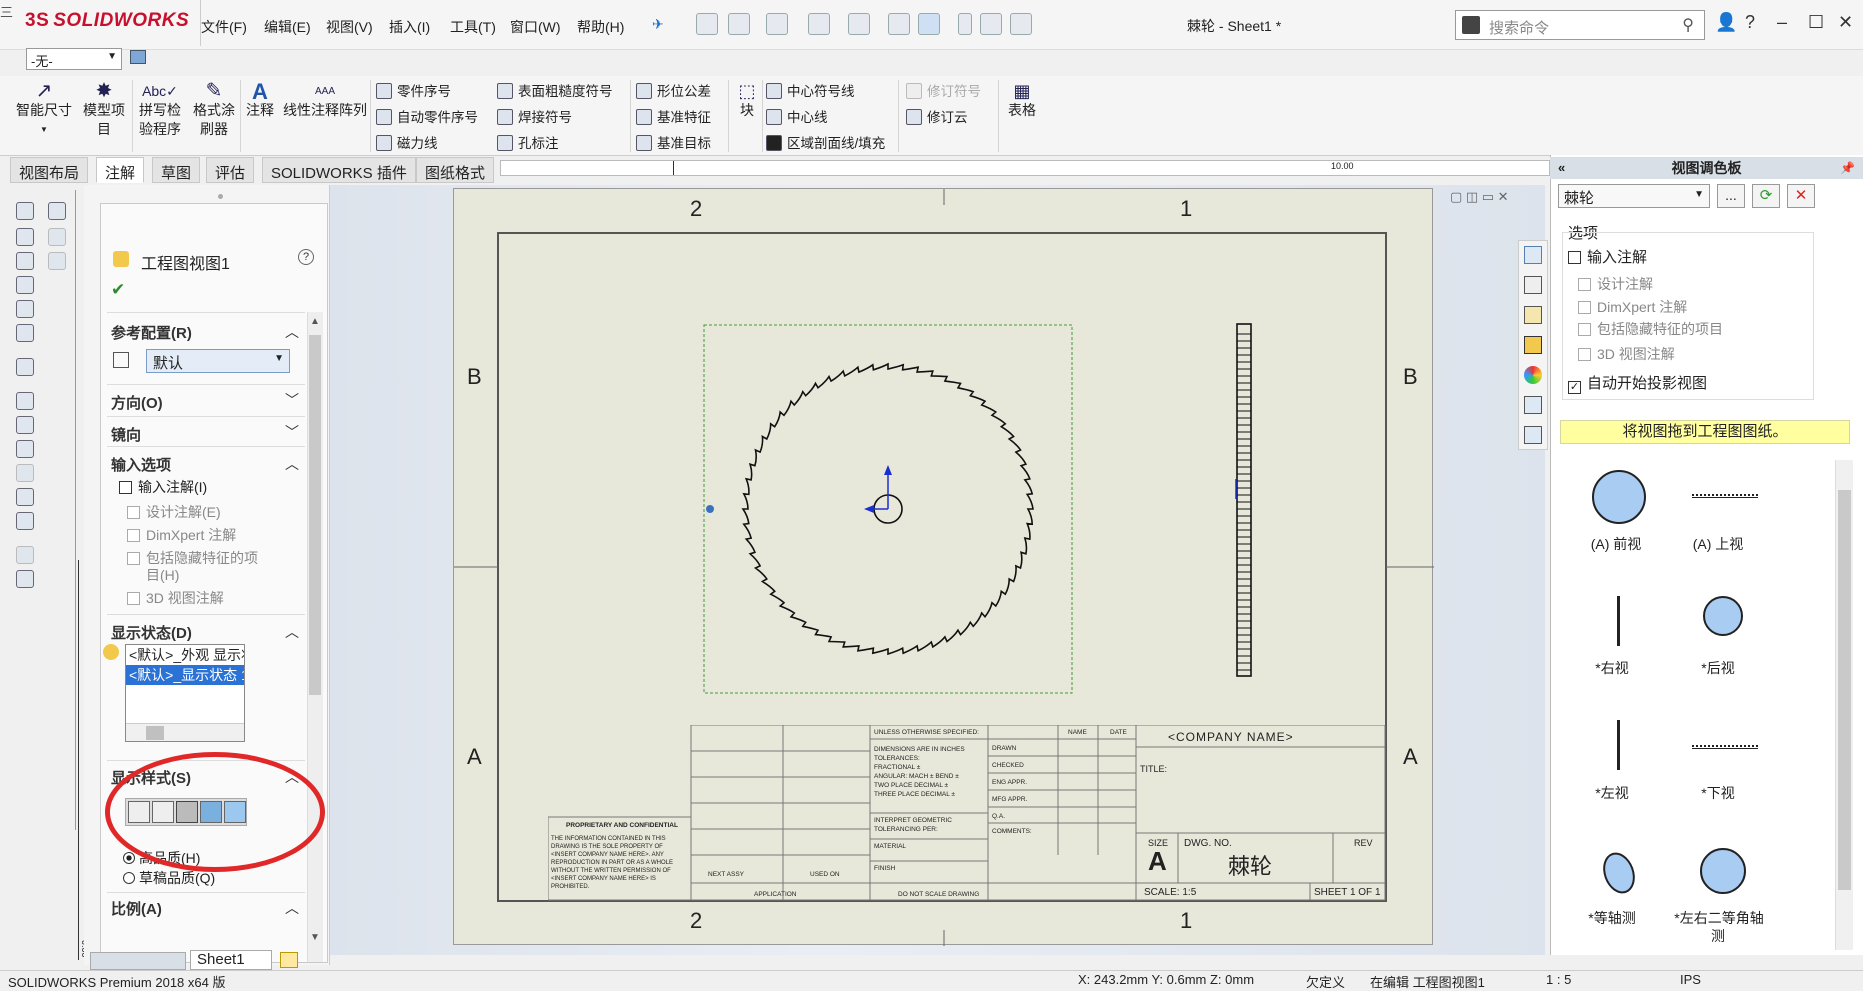  What do you see at coordinates (1650, 329) in the screenshot?
I see `vp-hidden-features-checkbox: 包括隐藏特征的项目` at bounding box center [1650, 329].